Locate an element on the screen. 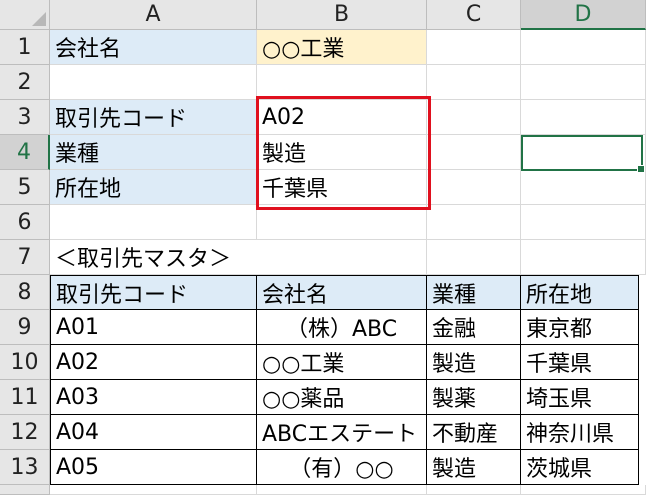 The width and height of the screenshot is (646, 495). fill-handle is located at coordinates (641, 169).